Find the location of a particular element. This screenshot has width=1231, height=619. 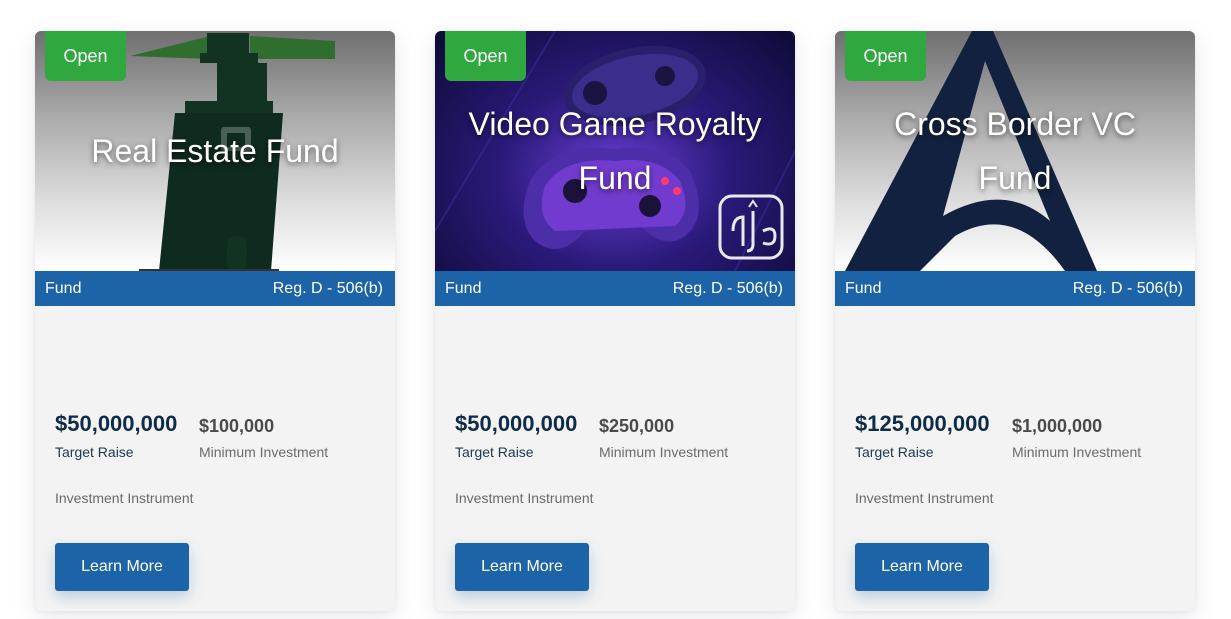

target-raise-stat: $125,000,000 Target Raise is located at coordinates (933, 435).